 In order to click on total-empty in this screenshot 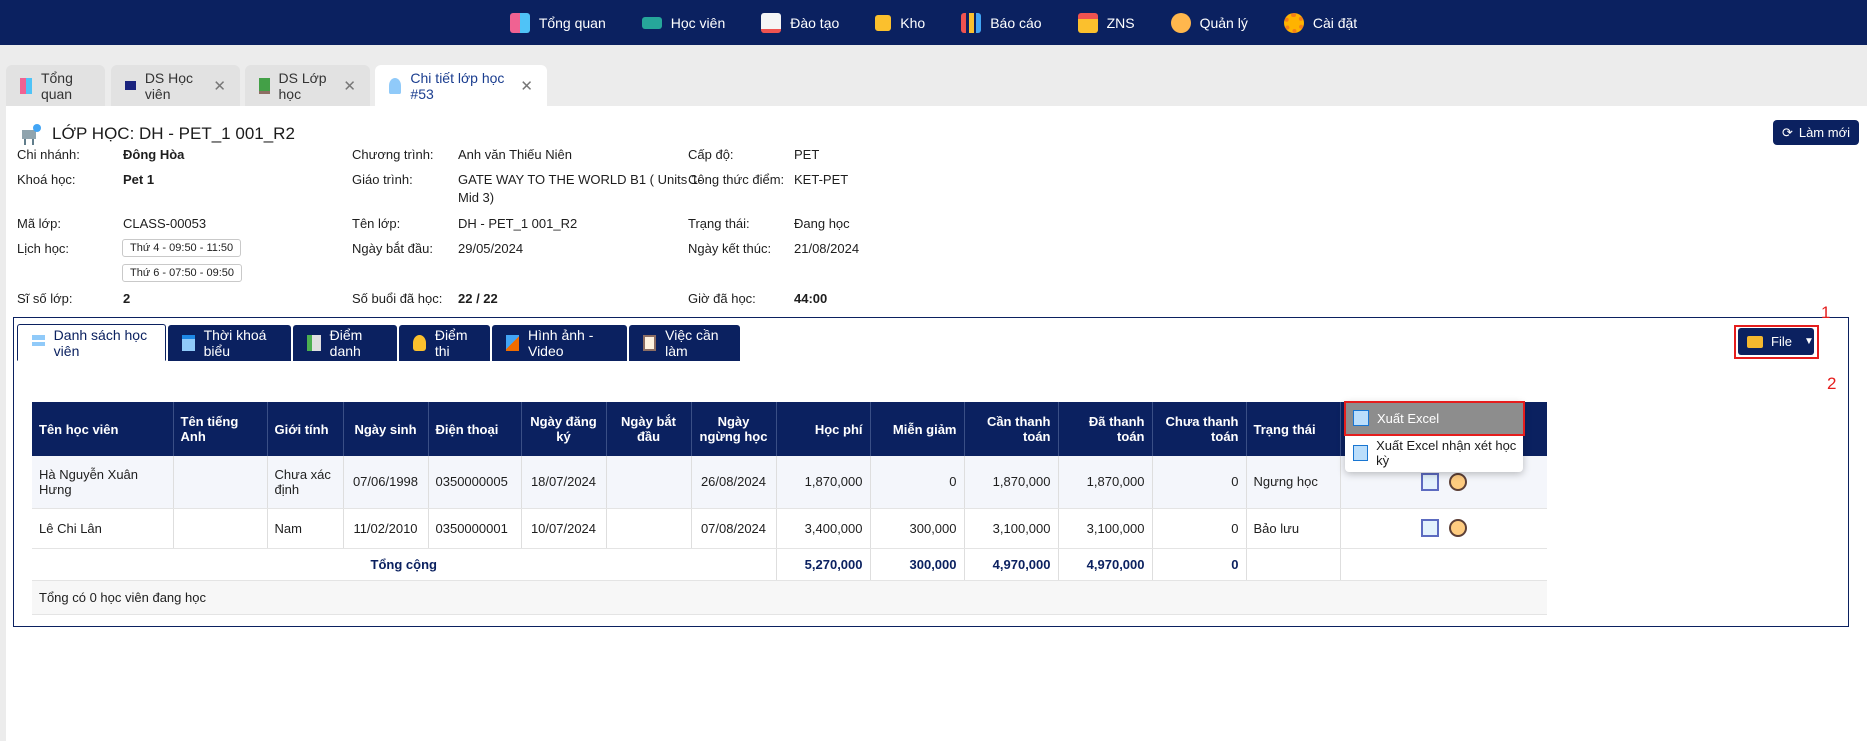, I will do `click(1293, 564)`.